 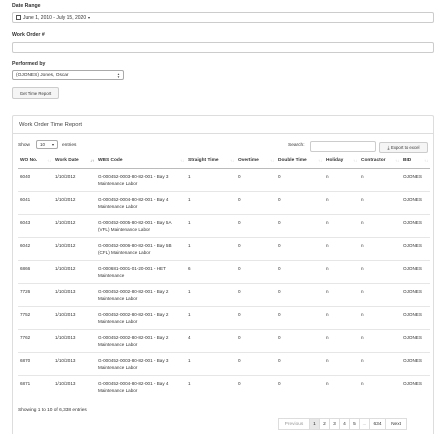 I want to click on table-cell: 6040, so click(x=25, y=176).